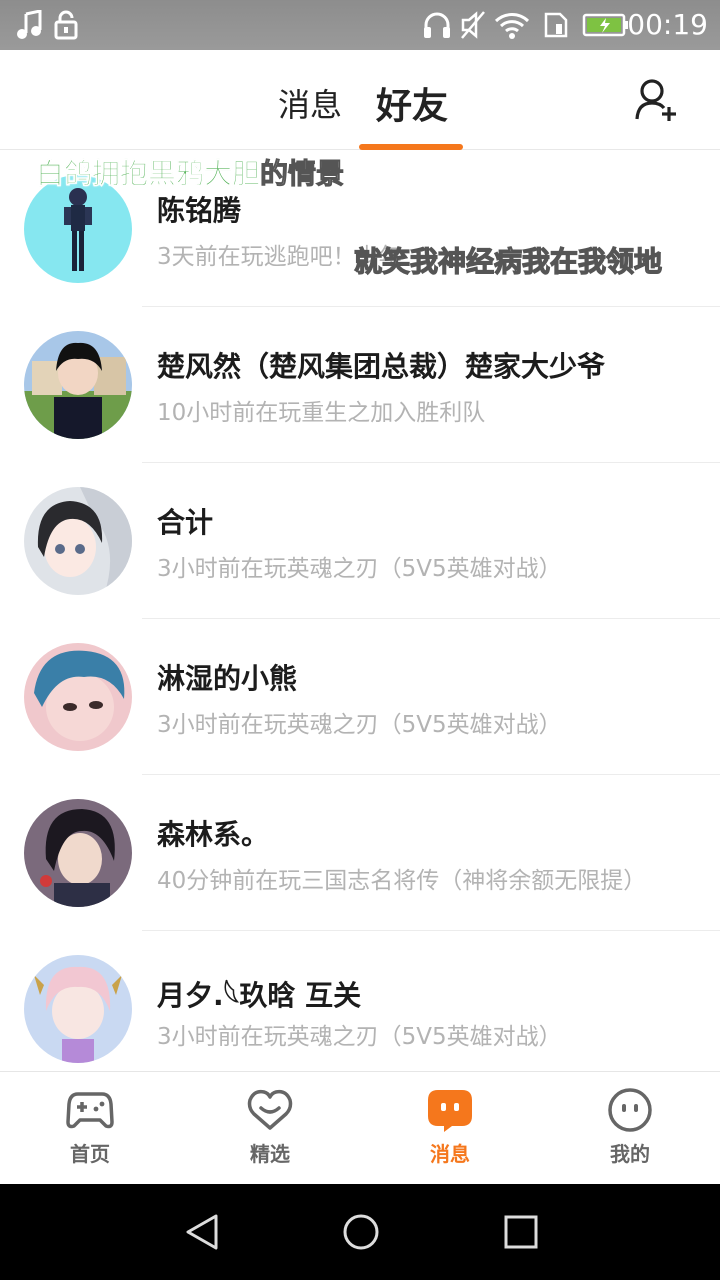 This screenshot has height=1280, width=720. Describe the element at coordinates (508, 261) in the screenshot. I see `danmaku-comment: 就笑我神经病我在我领地` at that location.